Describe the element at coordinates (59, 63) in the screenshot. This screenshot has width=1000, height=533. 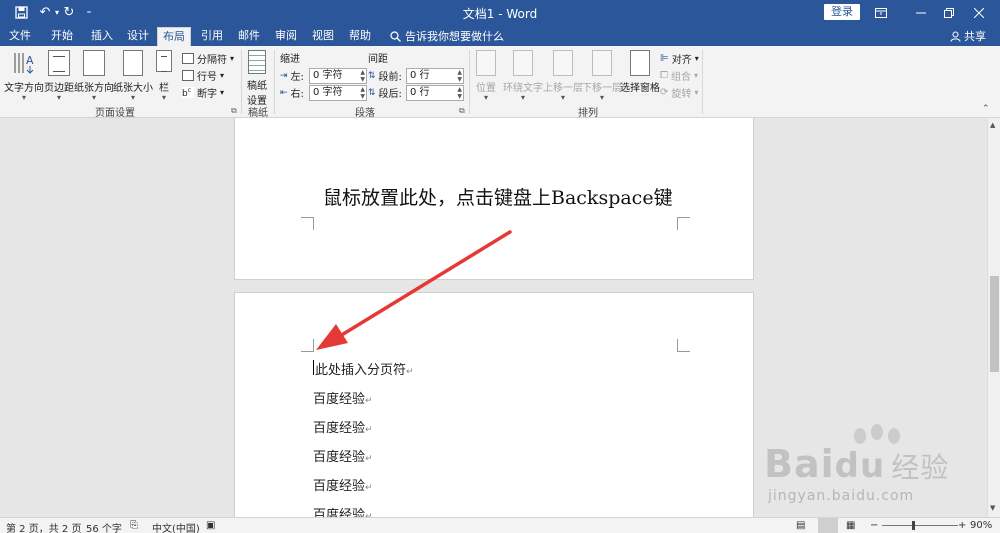
I see `margins-icon` at that location.